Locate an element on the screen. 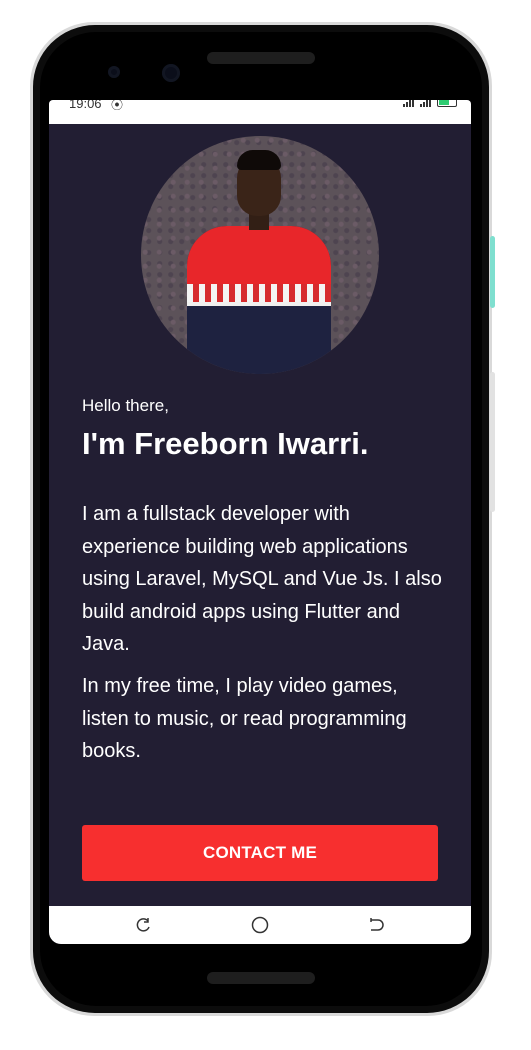 The width and height of the screenshot is (531, 1050). greeting-text: Hello there, is located at coordinates (125, 405).